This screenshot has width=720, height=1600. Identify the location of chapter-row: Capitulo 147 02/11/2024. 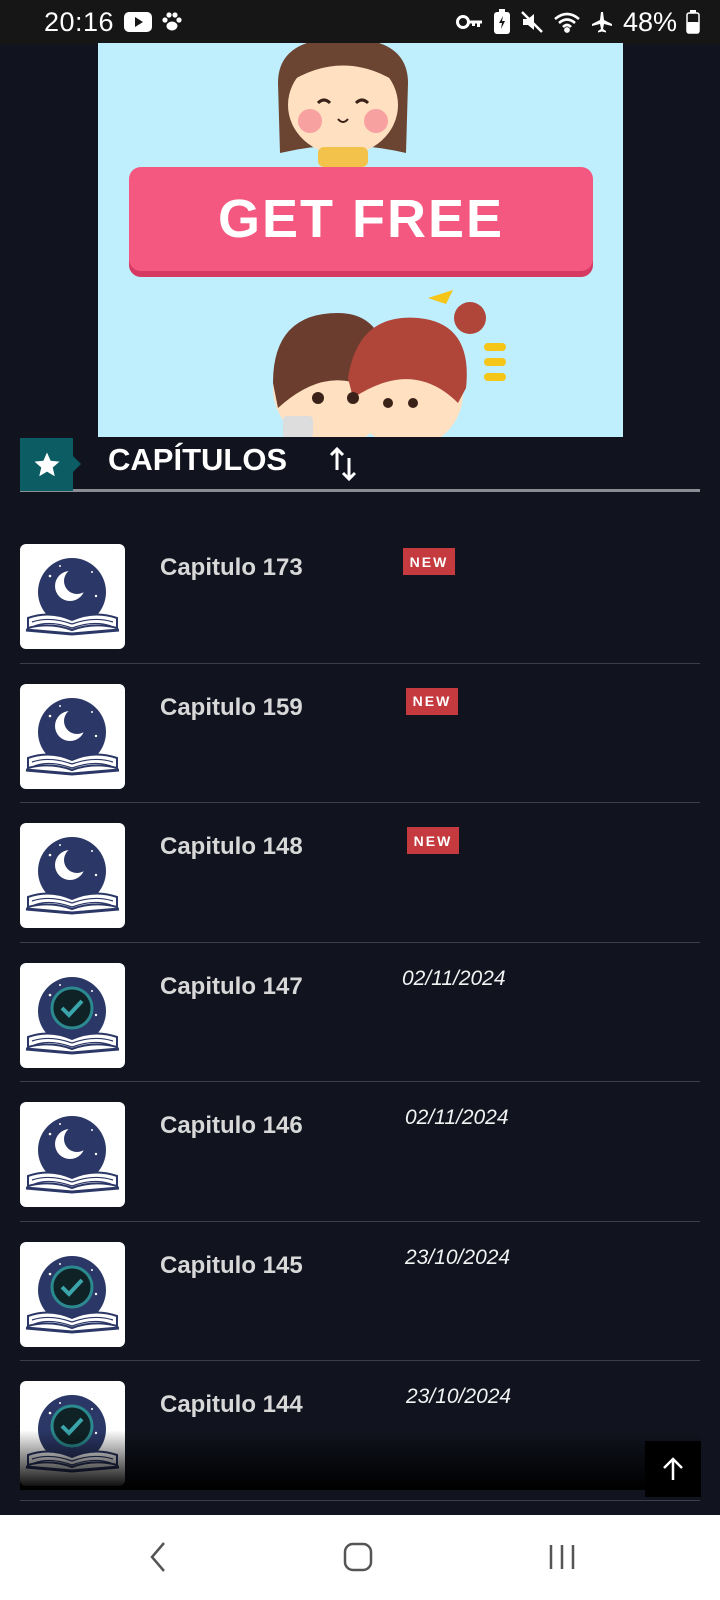
(360, 1012).